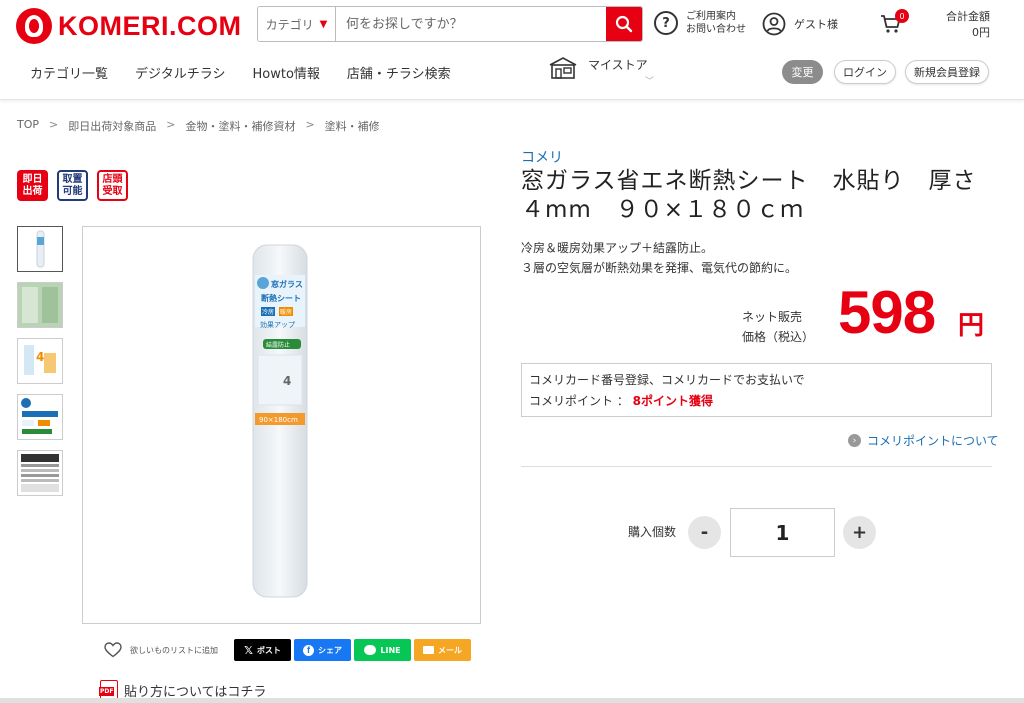 This screenshot has height=703, width=1024. Describe the element at coordinates (322, 650) in the screenshot. I see `share-facebook-button: f シェア` at that location.